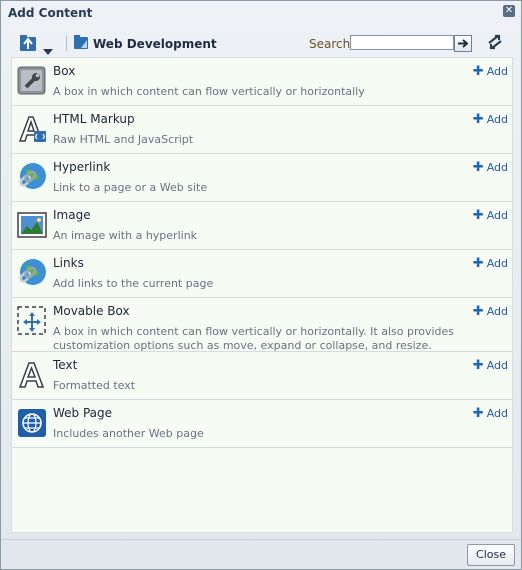 This screenshot has height=570, width=522. I want to click on list-item-web-page: Web Page Includes another Web page ✚ Add, so click(262, 424).